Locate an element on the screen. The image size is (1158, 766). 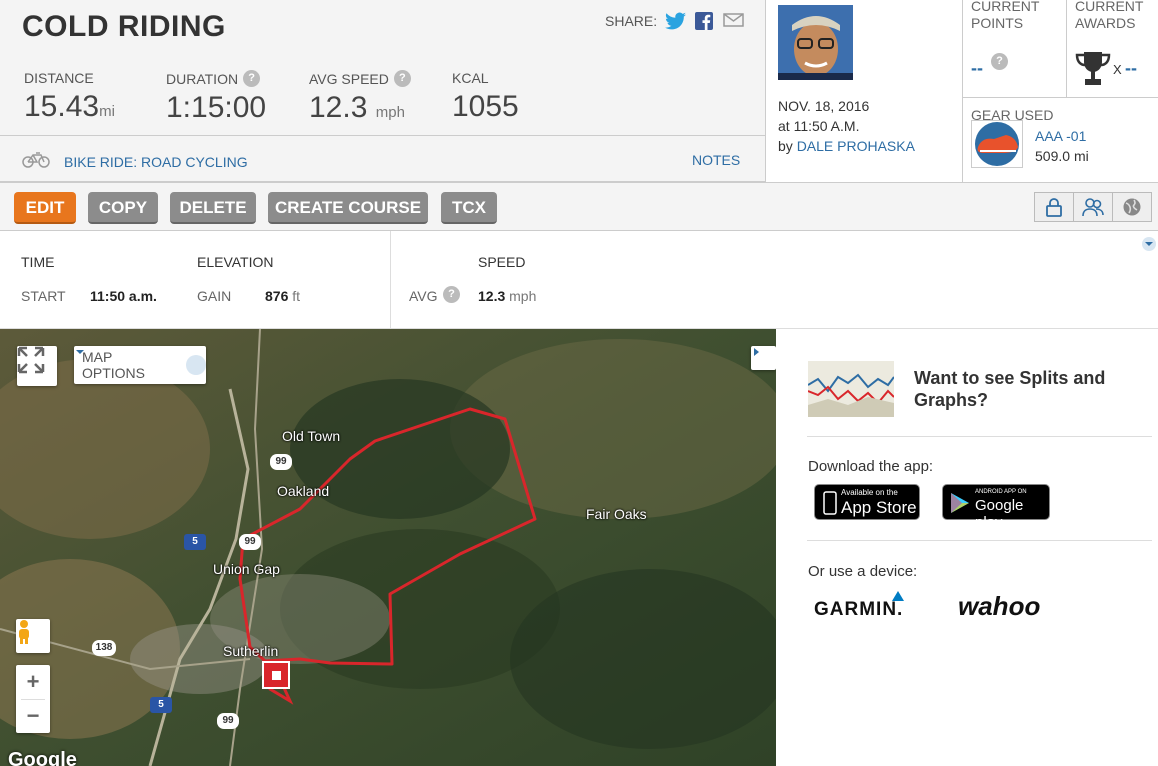
avatar is located at coordinates (815, 42).